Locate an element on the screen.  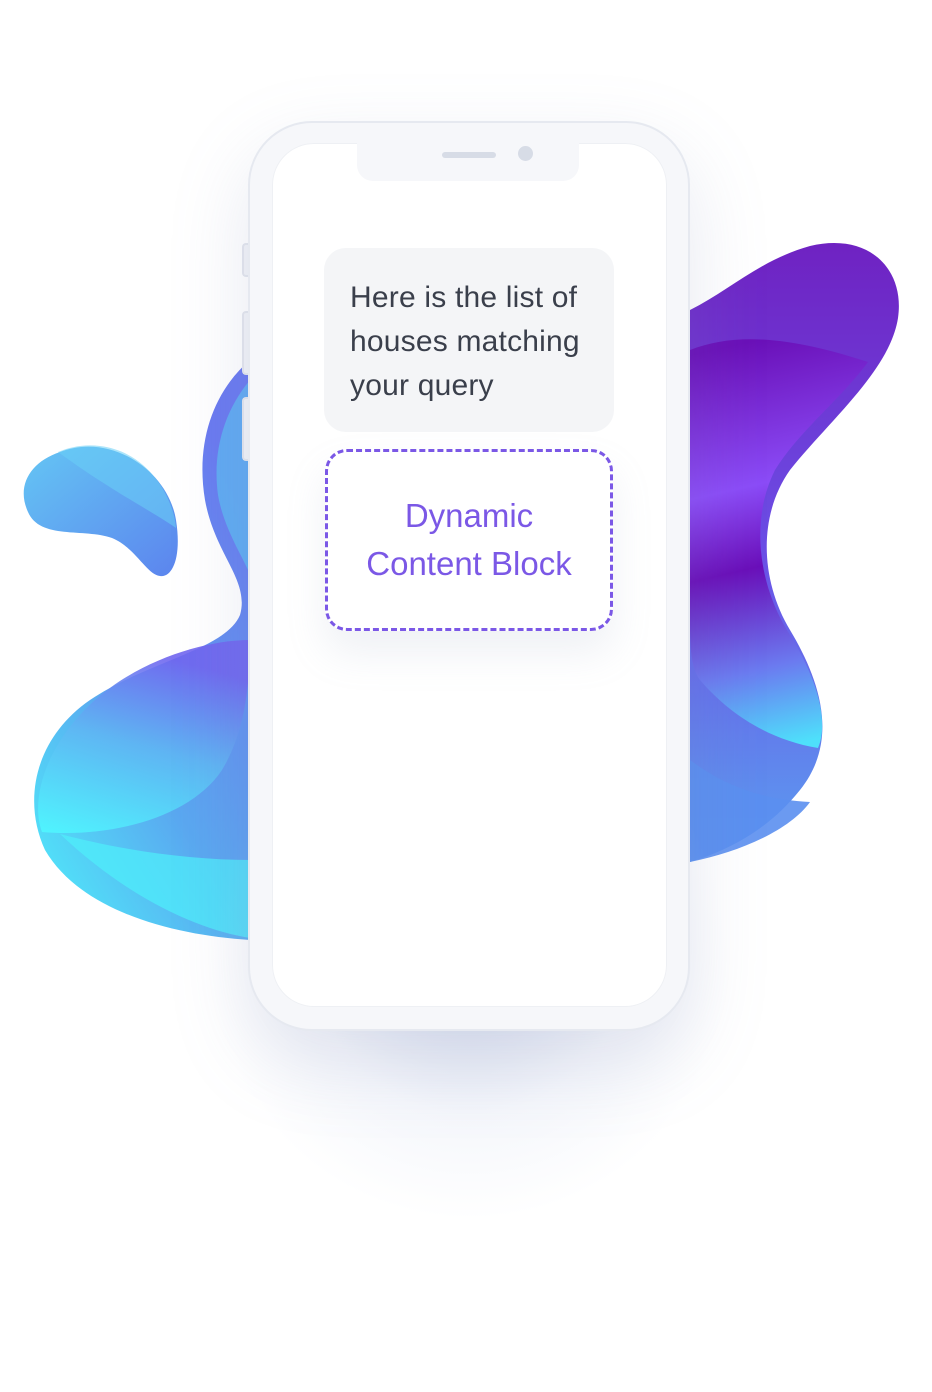
dynamic-content-block: Dynamic Content Block is located at coordinates (469, 540).